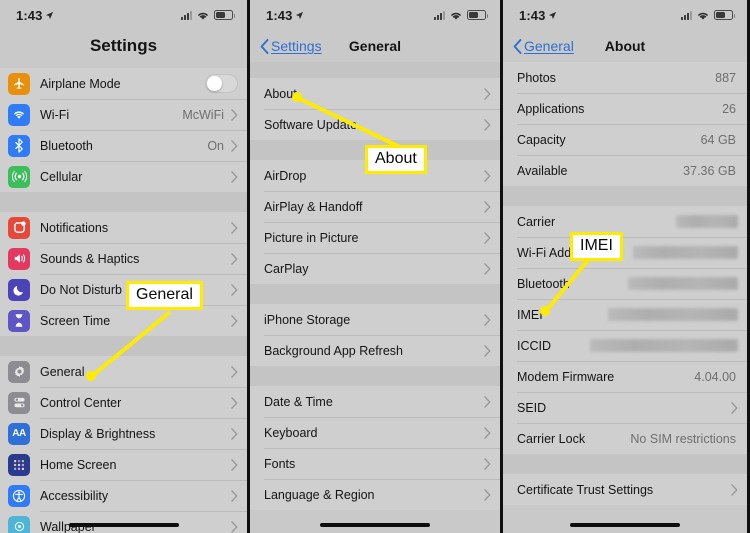 The width and height of the screenshot is (750, 533). I want to click on sidebar-item-accessibility: Accessibility, so click(123, 495).